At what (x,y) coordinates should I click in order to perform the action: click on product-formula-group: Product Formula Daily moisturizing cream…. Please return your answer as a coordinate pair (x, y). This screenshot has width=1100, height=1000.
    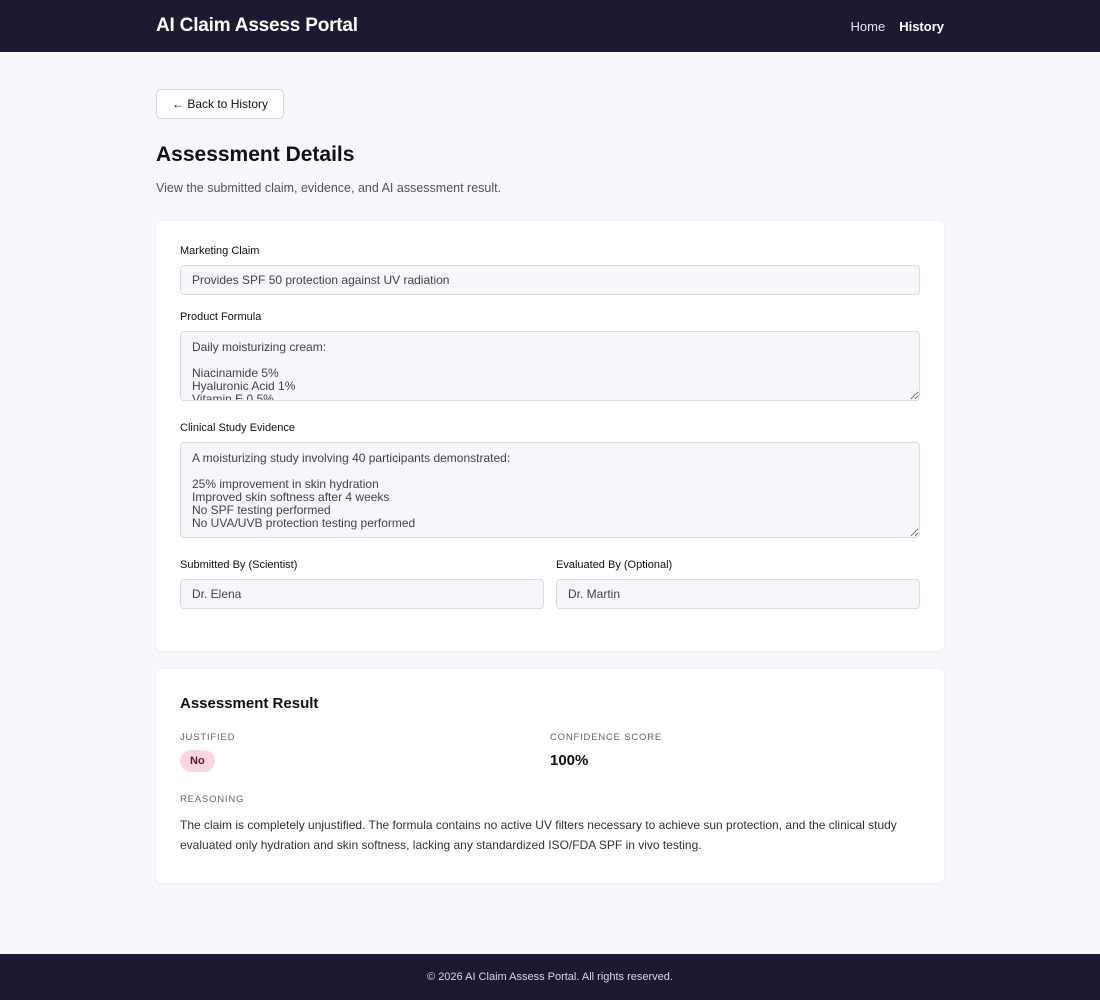
    Looking at the image, I should click on (550, 358).